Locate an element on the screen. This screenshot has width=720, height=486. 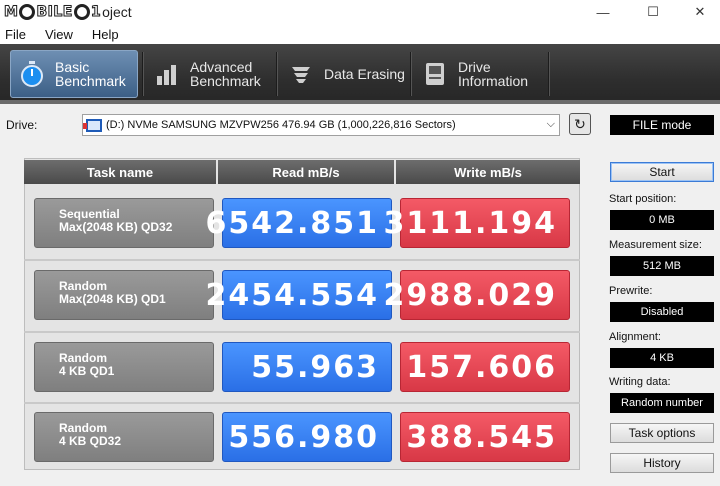
history-button: History is located at coordinates (662, 463).